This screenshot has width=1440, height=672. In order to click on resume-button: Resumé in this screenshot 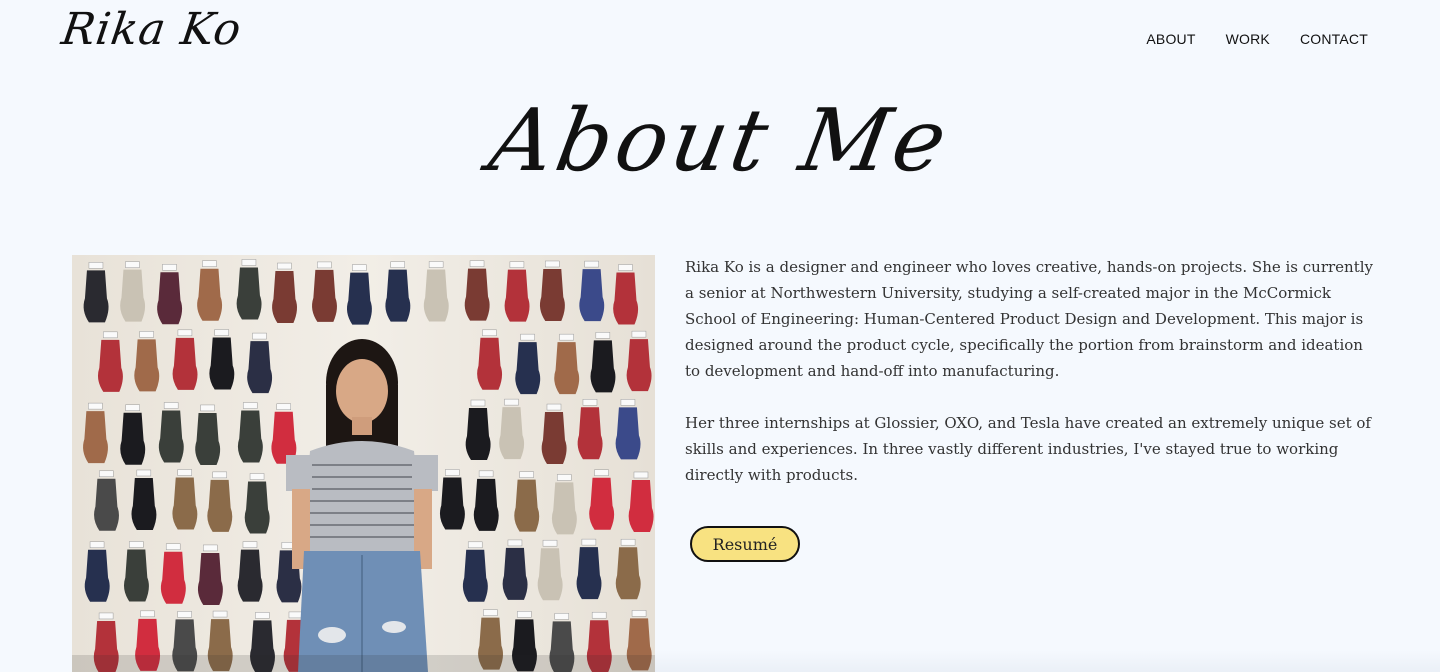, I will do `click(745, 544)`.